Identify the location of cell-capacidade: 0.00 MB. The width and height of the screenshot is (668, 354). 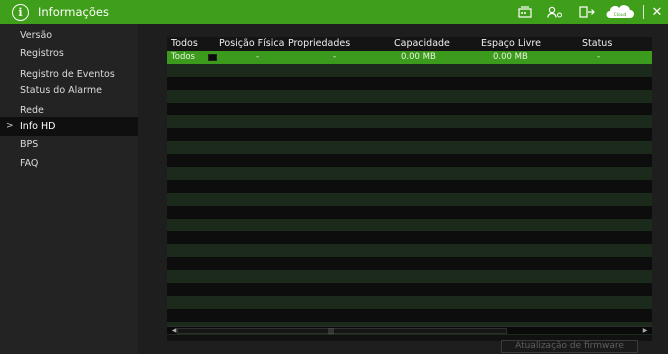
(418, 57).